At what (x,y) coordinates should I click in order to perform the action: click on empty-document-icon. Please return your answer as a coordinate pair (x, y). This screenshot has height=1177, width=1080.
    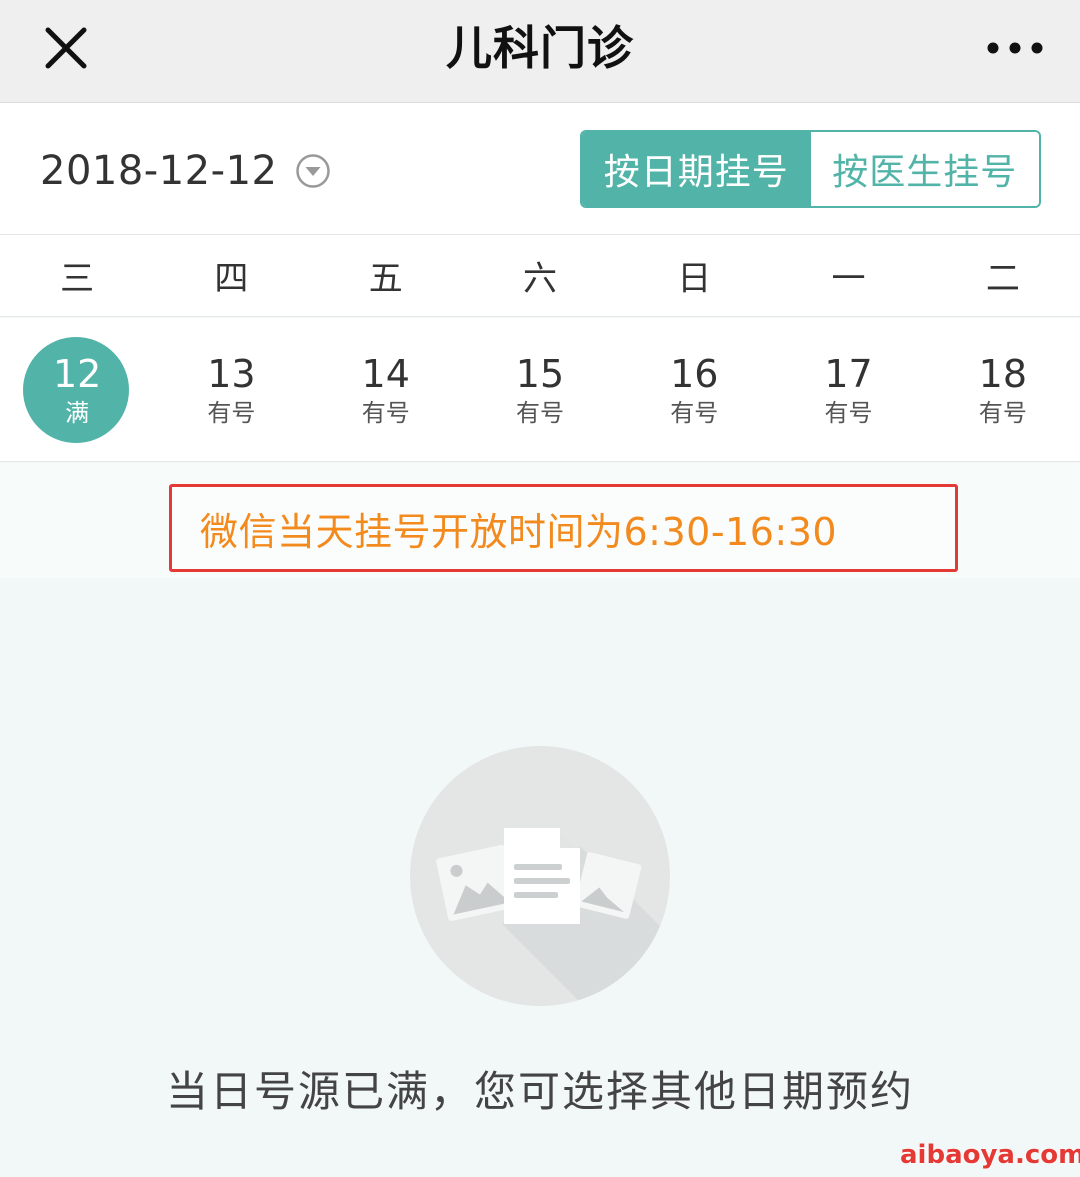
    Looking at the image, I should click on (540, 876).